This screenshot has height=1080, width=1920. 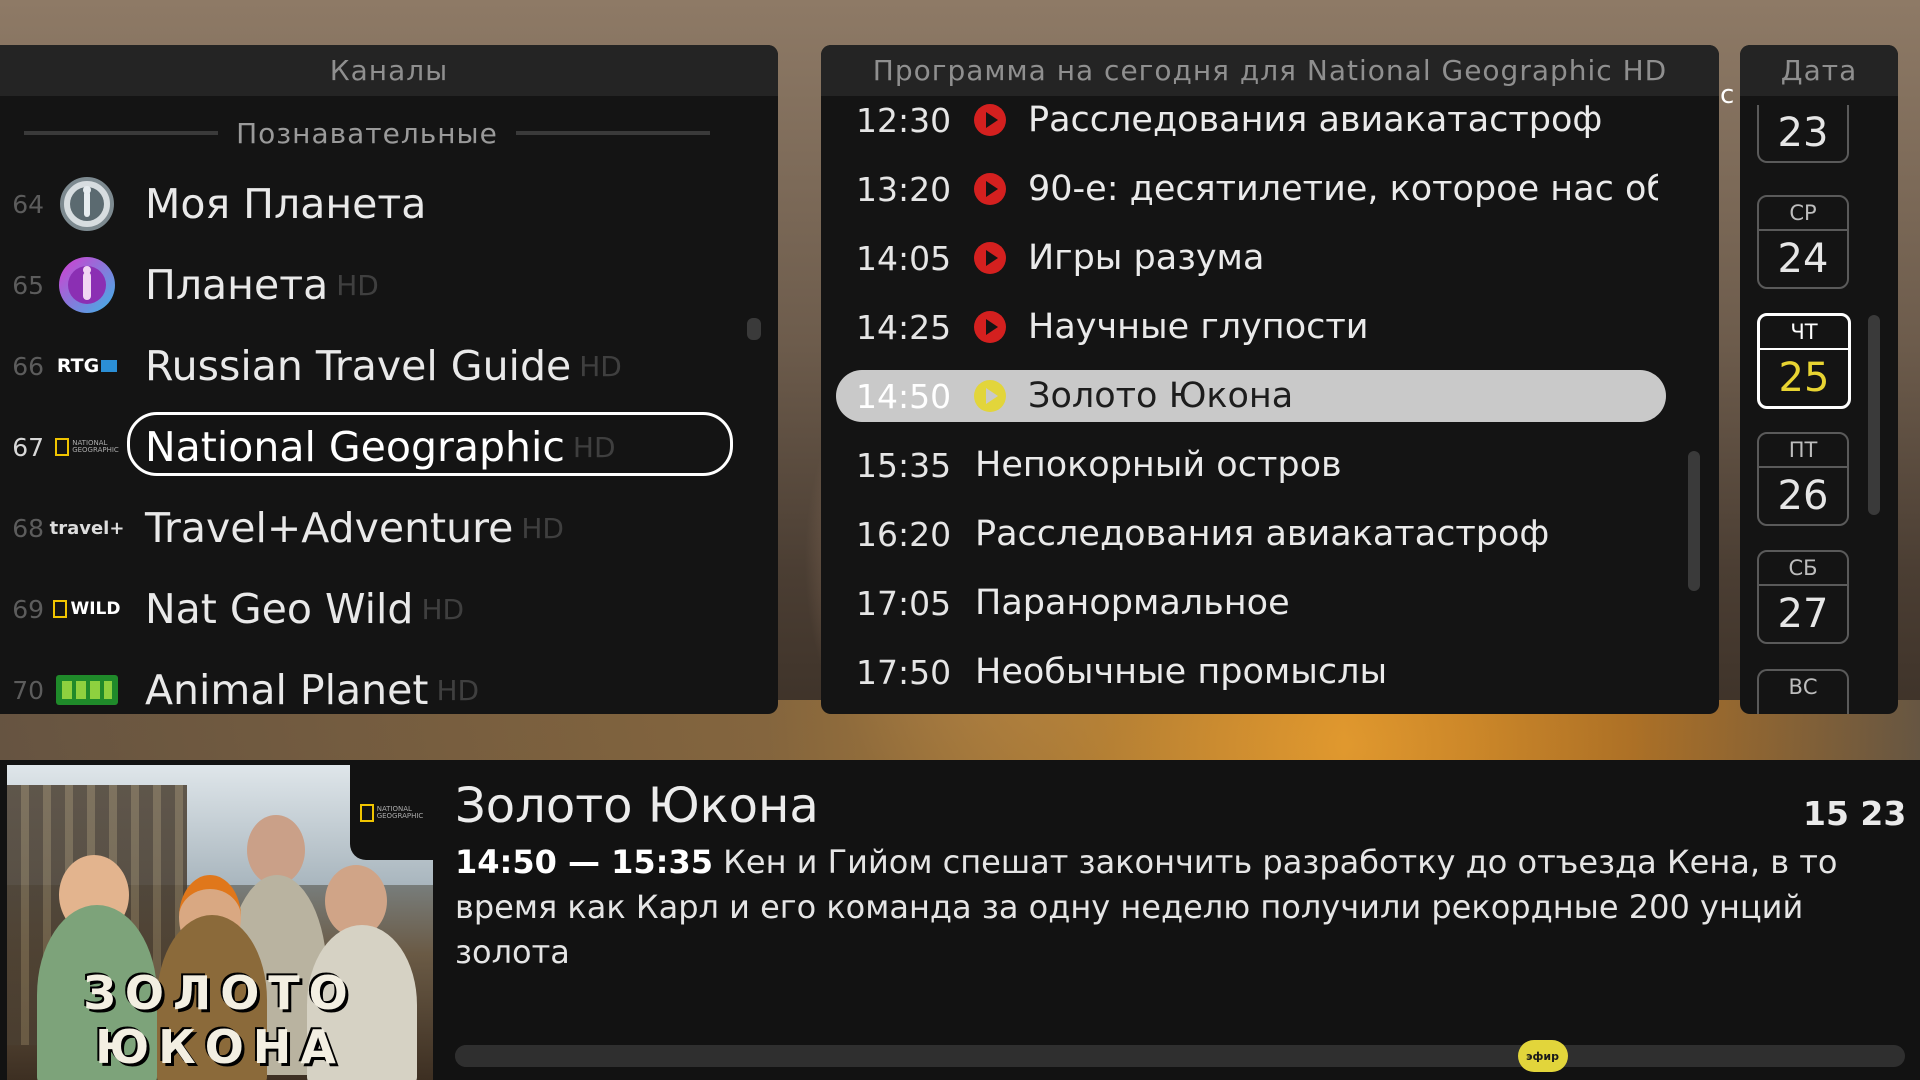 I want to click on animal-planet-logo-icon, so click(x=87, y=687).